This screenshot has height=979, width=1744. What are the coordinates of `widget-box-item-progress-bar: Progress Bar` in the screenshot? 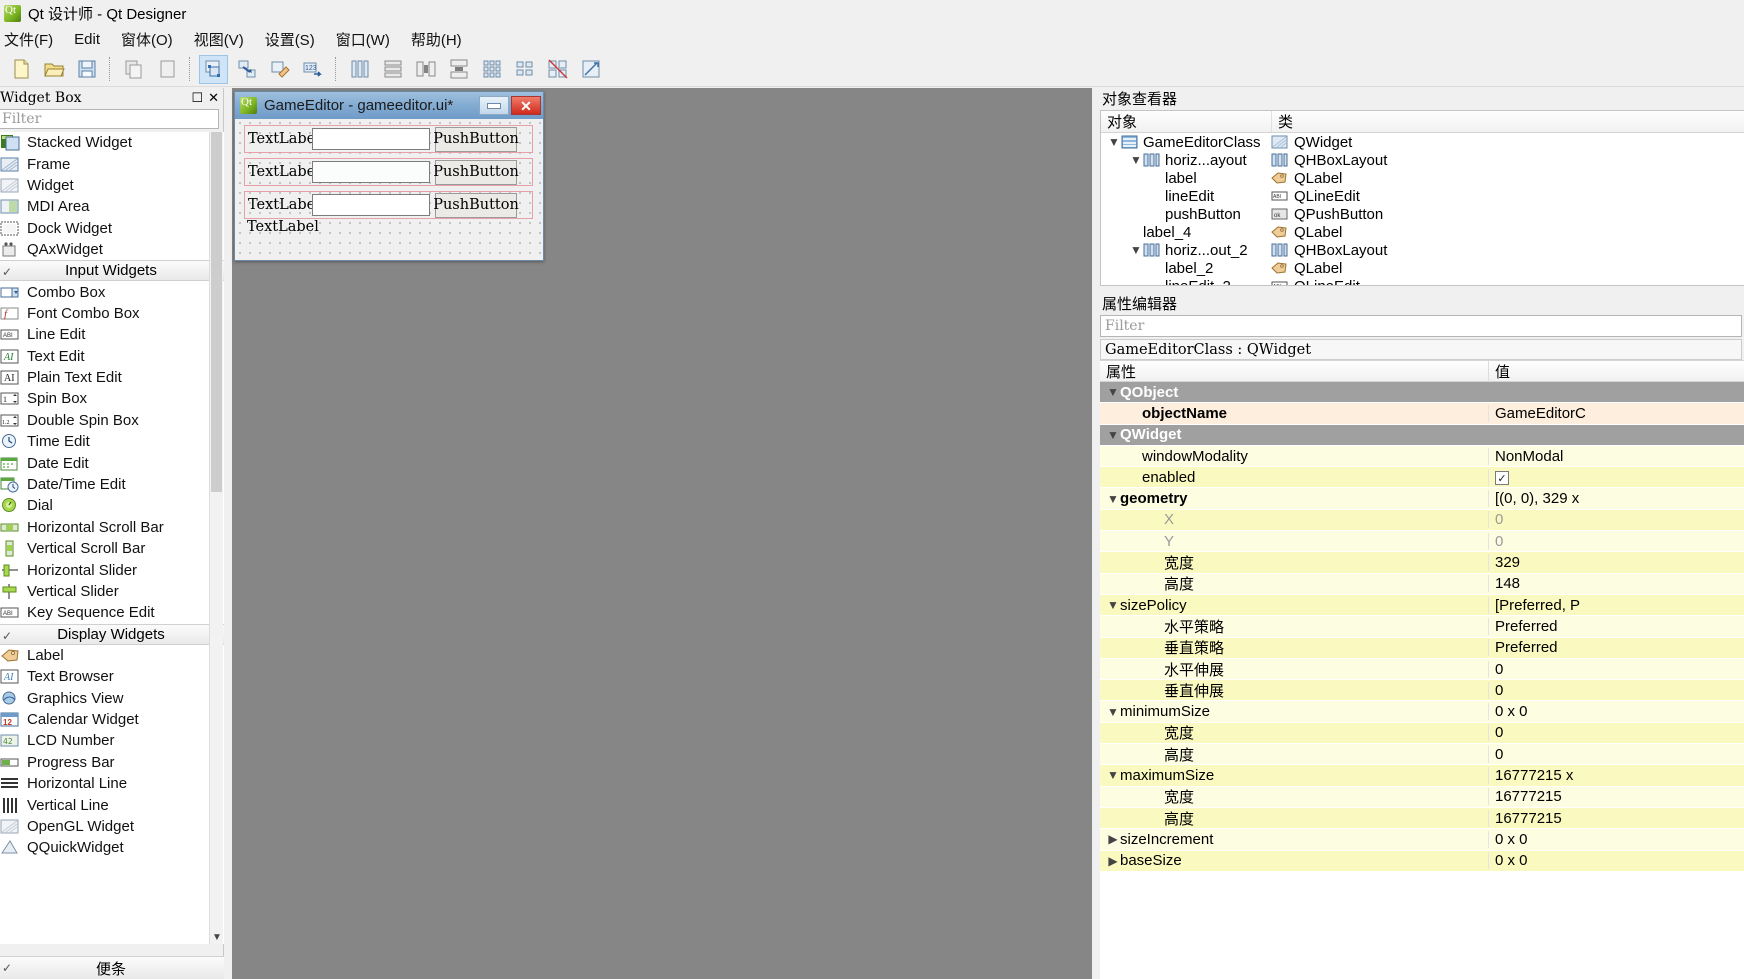 It's located at (112, 762).